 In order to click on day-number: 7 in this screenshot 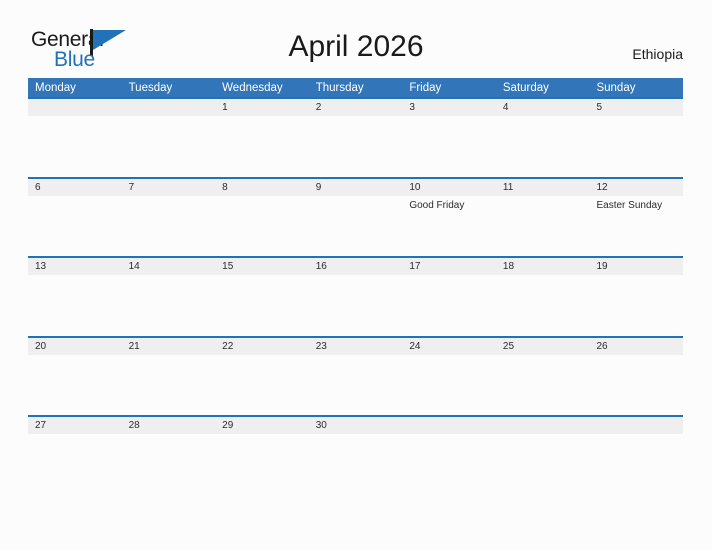, I will do `click(169, 187)`.